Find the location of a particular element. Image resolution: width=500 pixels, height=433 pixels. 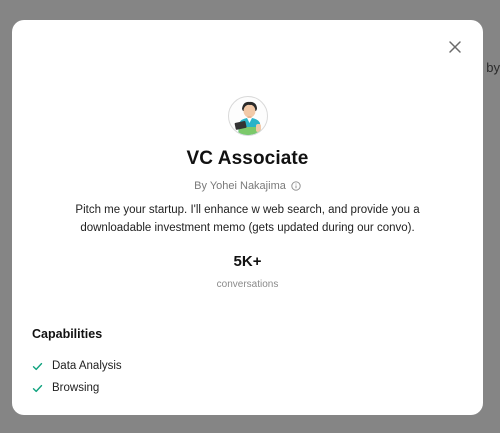

author-byline: By Yohei Nakajima is located at coordinates (247, 186).